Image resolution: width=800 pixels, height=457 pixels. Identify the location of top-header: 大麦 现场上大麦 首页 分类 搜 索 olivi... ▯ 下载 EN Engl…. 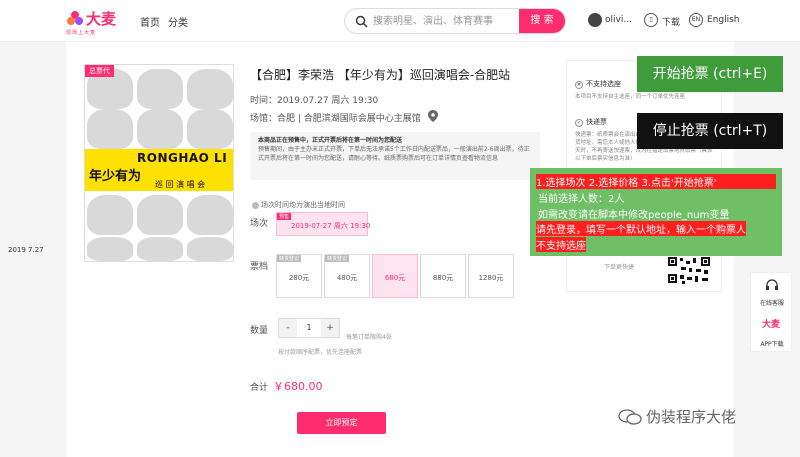
(400, 21).